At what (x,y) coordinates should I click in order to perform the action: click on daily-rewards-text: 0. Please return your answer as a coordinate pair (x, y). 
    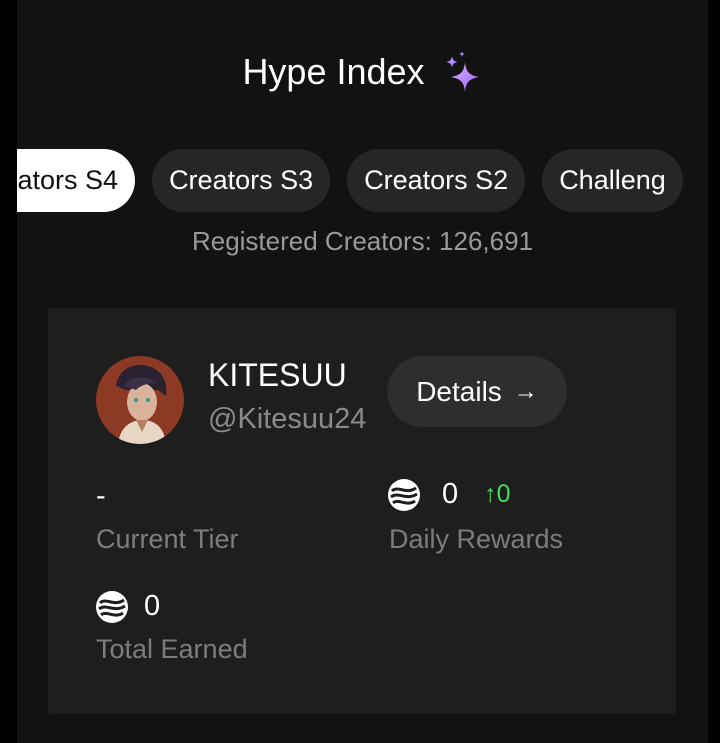
    Looking at the image, I should click on (450, 494).